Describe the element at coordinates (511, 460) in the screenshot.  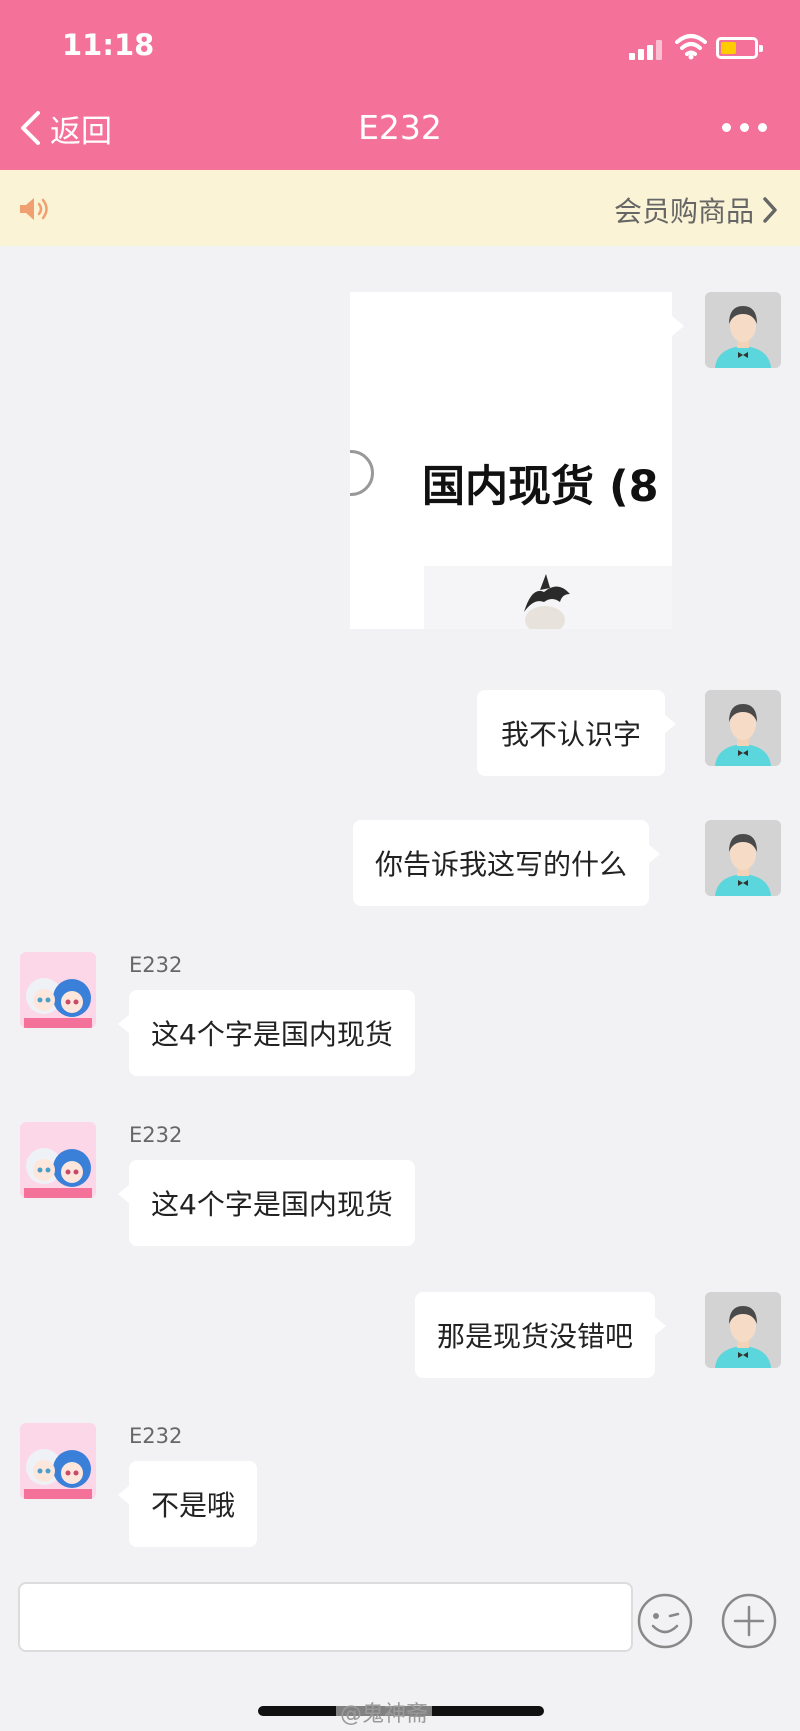
I see `shared-image-message: 国内现货 (8` at that location.